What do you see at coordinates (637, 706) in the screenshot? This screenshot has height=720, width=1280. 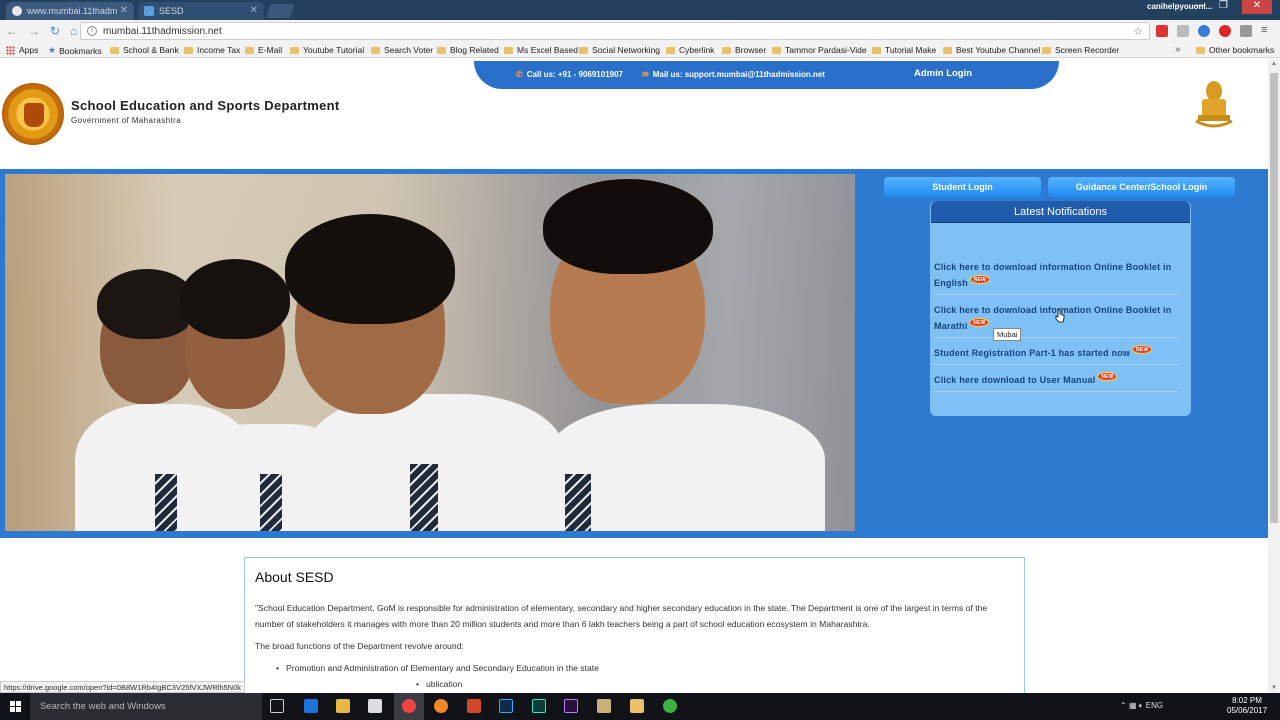 I see `folder-app-icon` at bounding box center [637, 706].